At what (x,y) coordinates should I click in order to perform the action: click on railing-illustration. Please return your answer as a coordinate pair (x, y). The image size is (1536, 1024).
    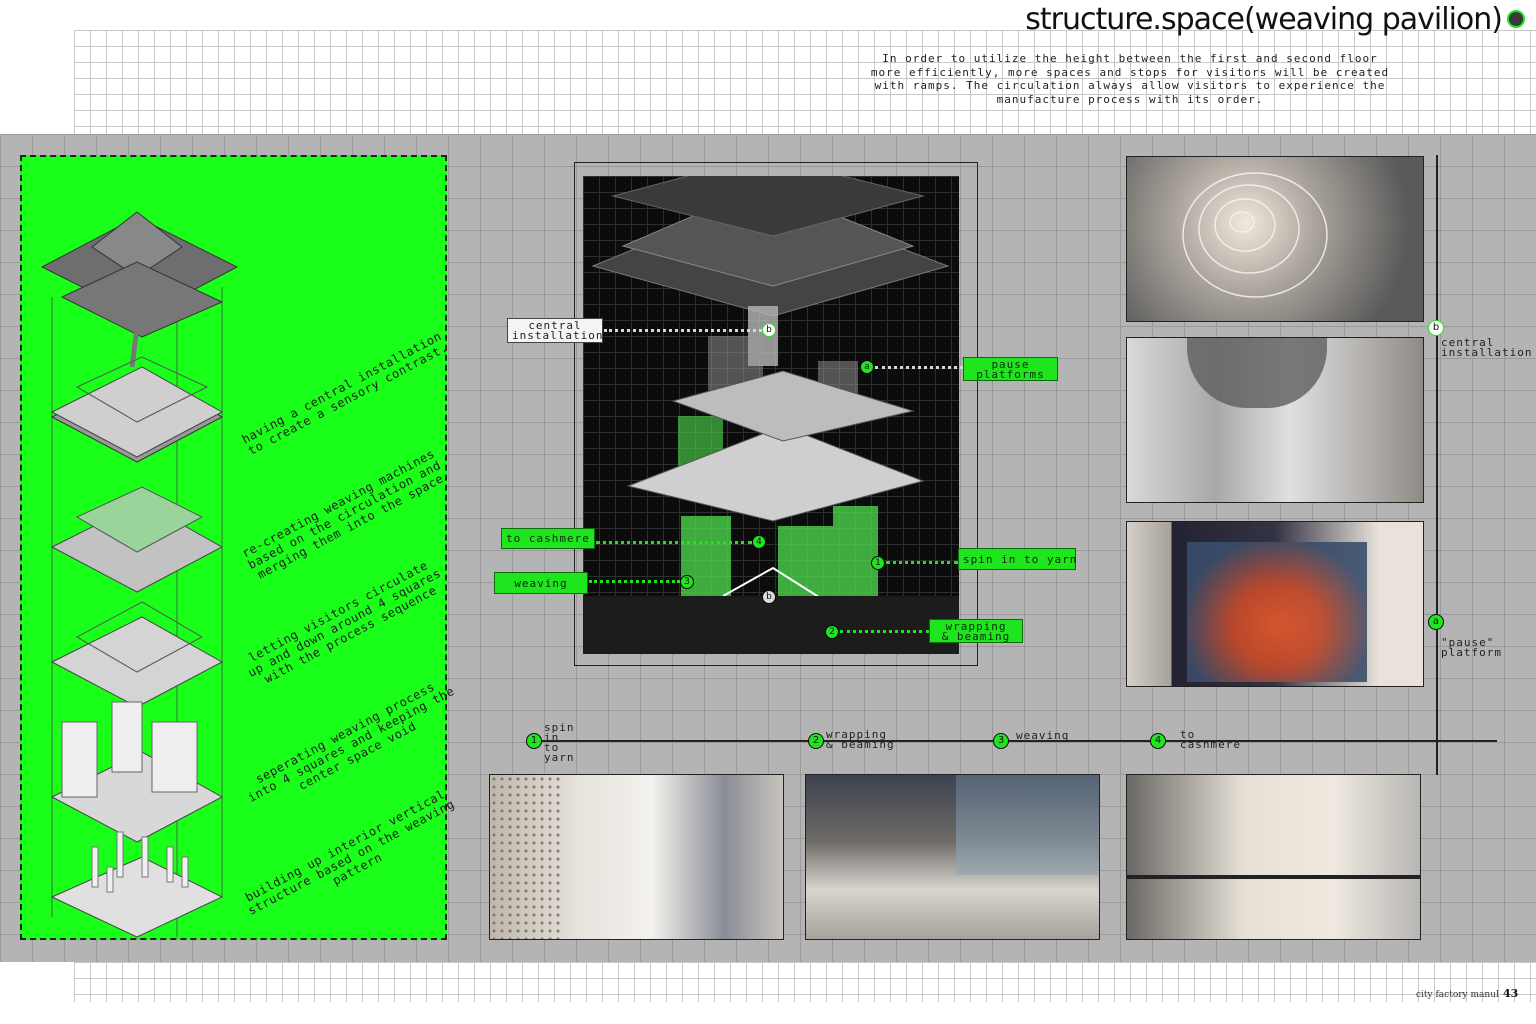
    Looking at the image, I should click on (1273, 877).